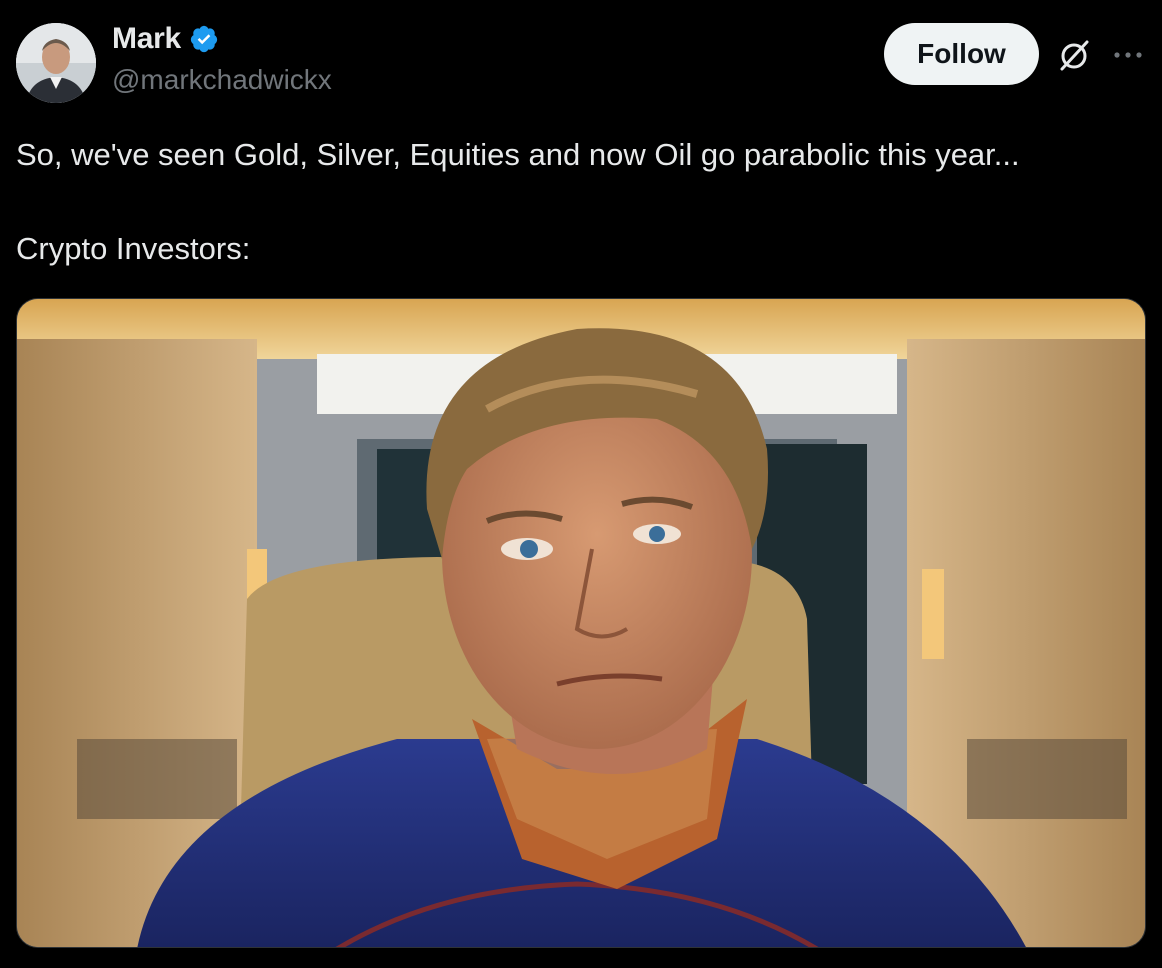  I want to click on name-row: Mark, so click(165, 39).